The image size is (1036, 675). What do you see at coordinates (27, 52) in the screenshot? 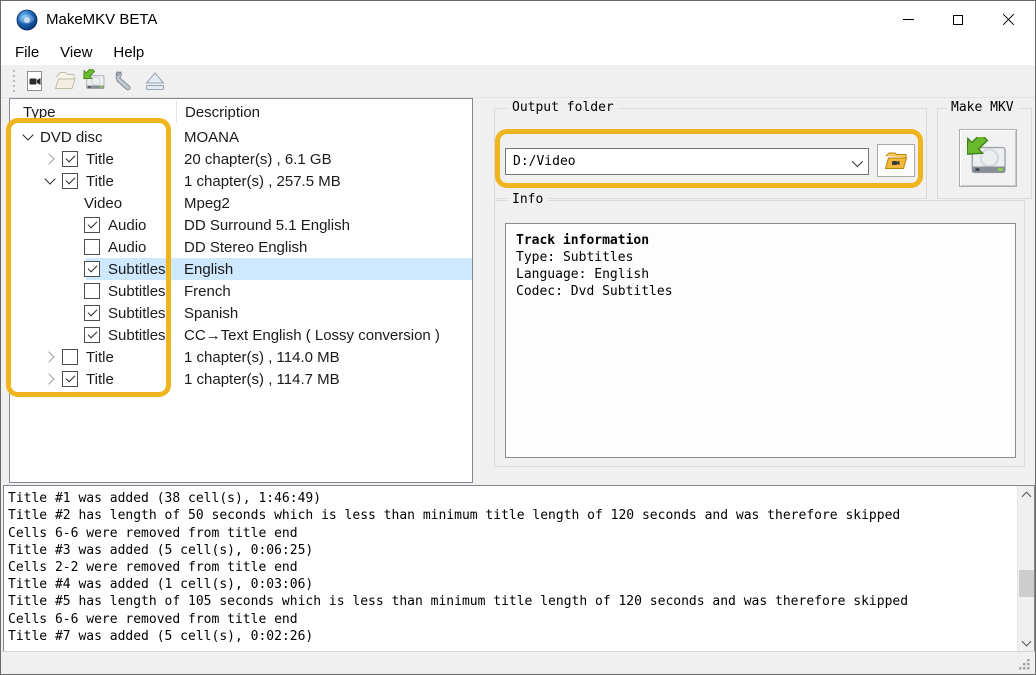
I see `menu-file: File` at bounding box center [27, 52].